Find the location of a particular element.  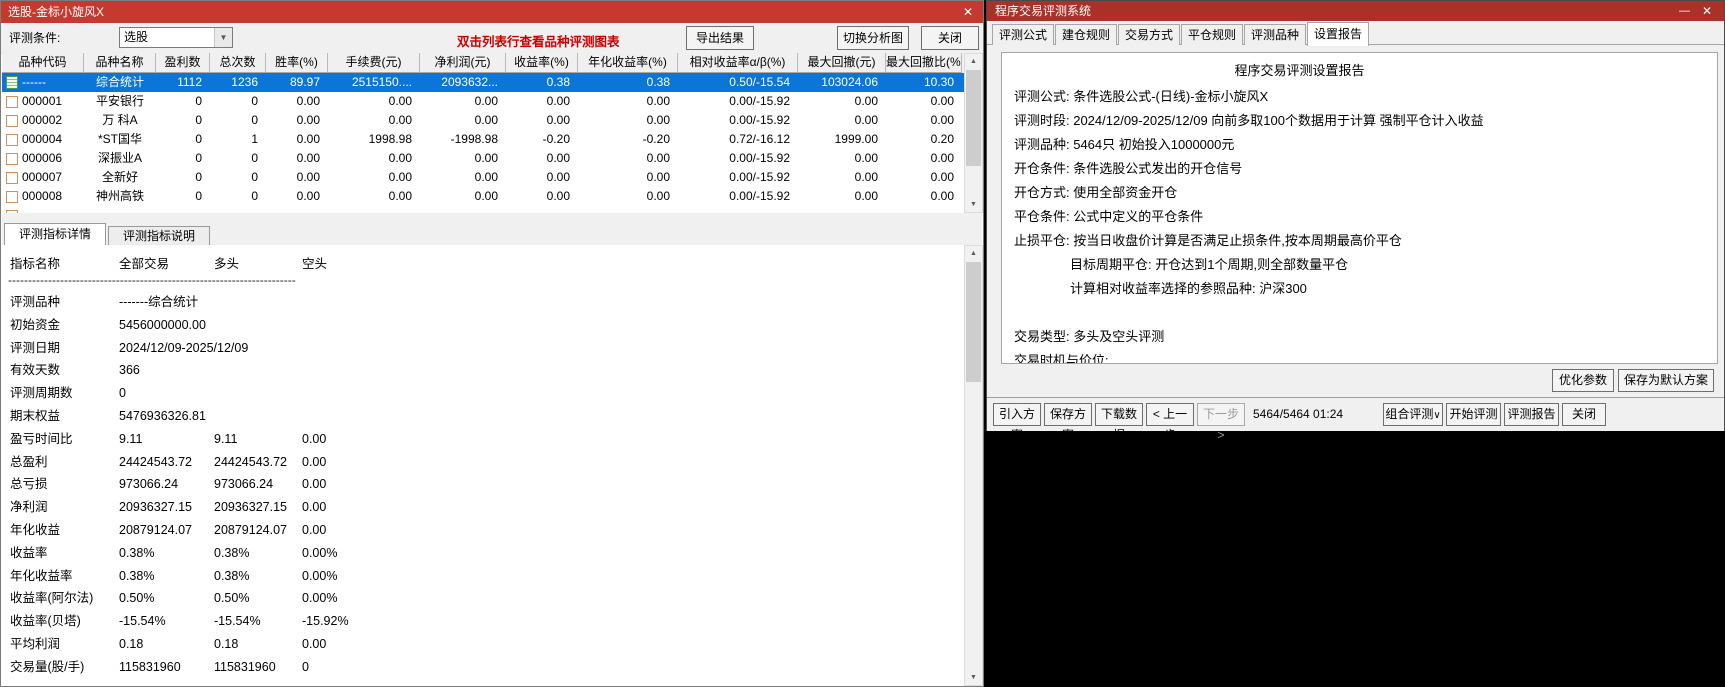

bottom-button-关闭: 关闭 is located at coordinates (1584, 414).